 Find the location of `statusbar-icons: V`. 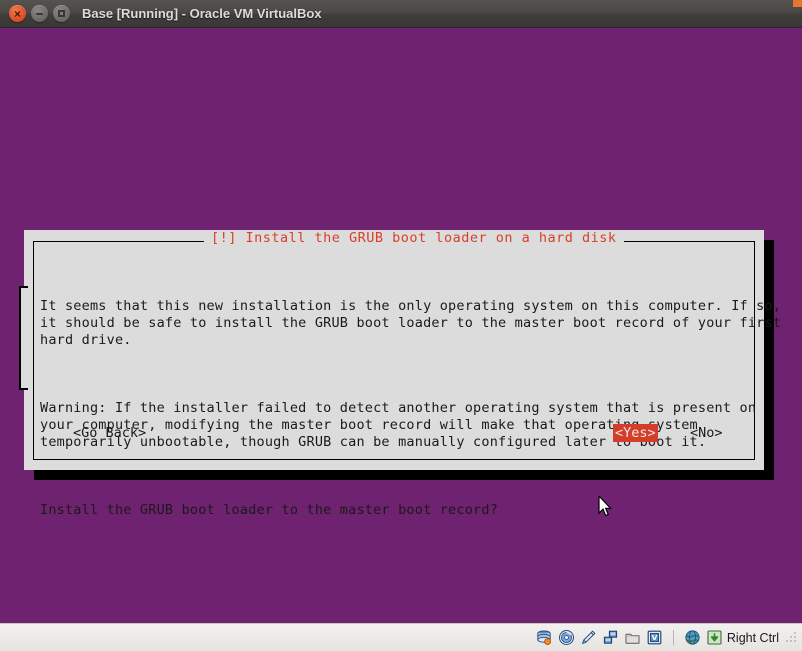

statusbar-icons: V is located at coordinates (629, 637).